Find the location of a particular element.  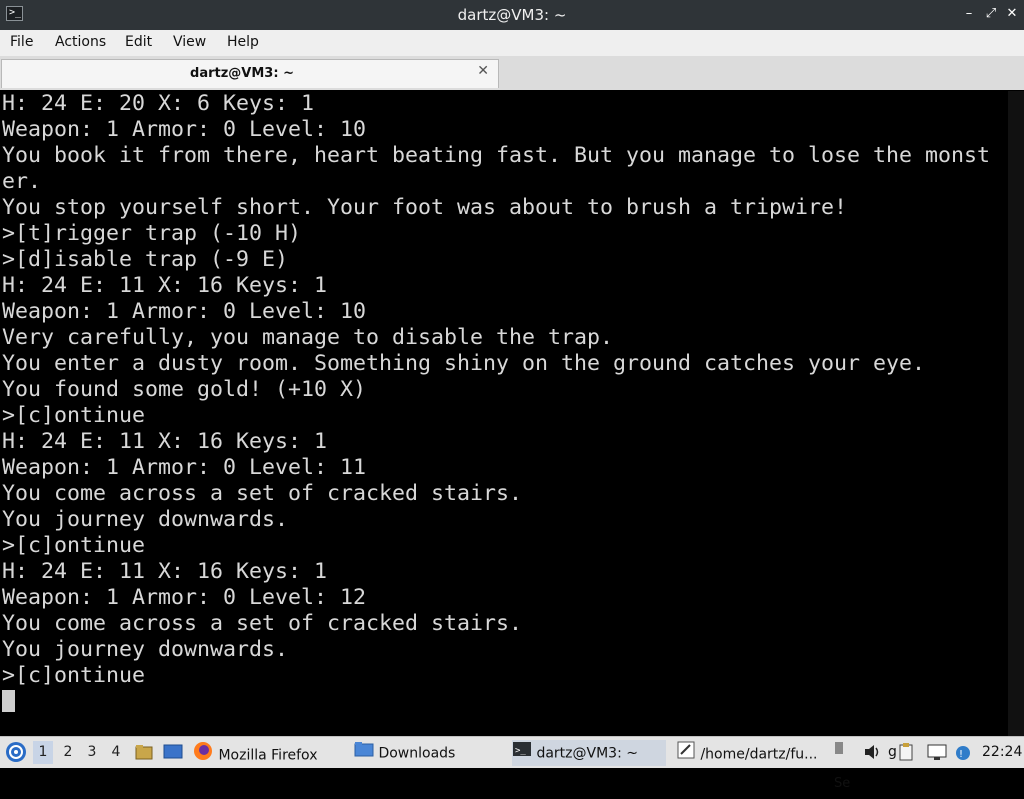

terminal-line: Weapon: 1 Armor: 0 Level: 11 is located at coordinates (184, 467).